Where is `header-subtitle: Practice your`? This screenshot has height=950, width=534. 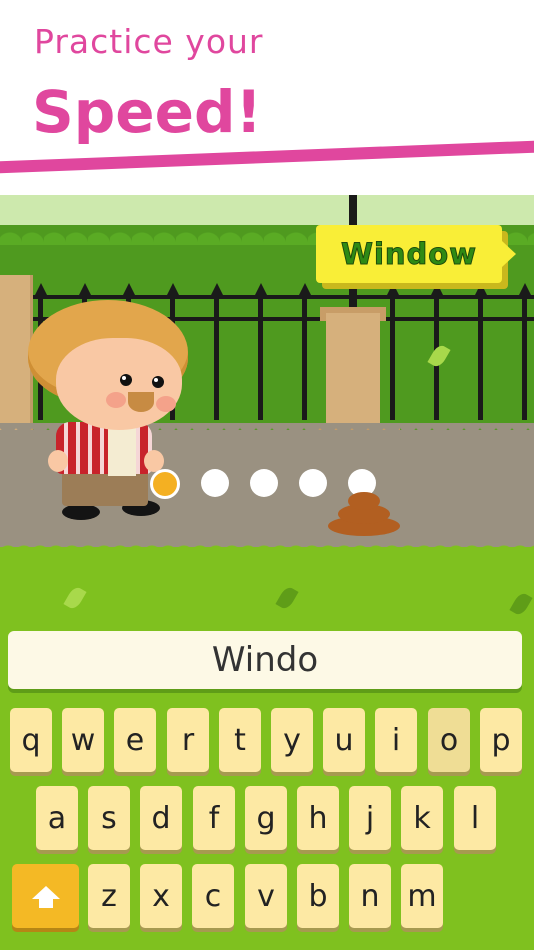
header-subtitle: Practice your is located at coordinates (149, 41).